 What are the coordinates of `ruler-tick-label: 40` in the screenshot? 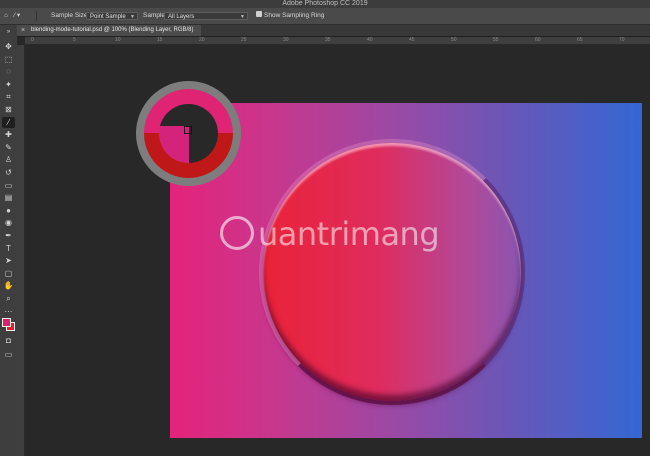 It's located at (370, 40).